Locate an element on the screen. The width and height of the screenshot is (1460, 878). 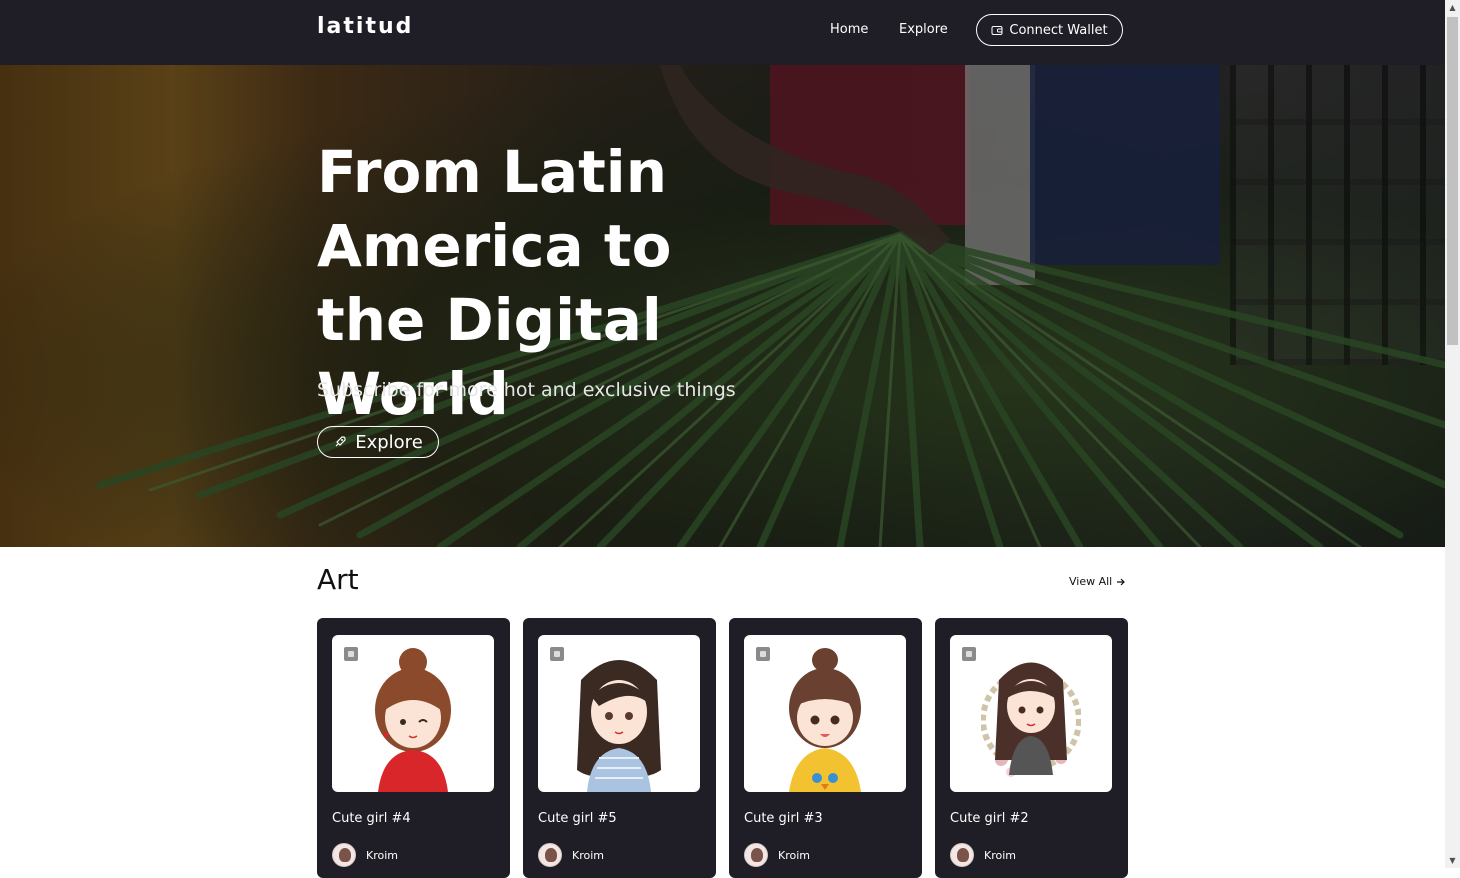
nav-link-explore: Explore is located at coordinates (923, 29).